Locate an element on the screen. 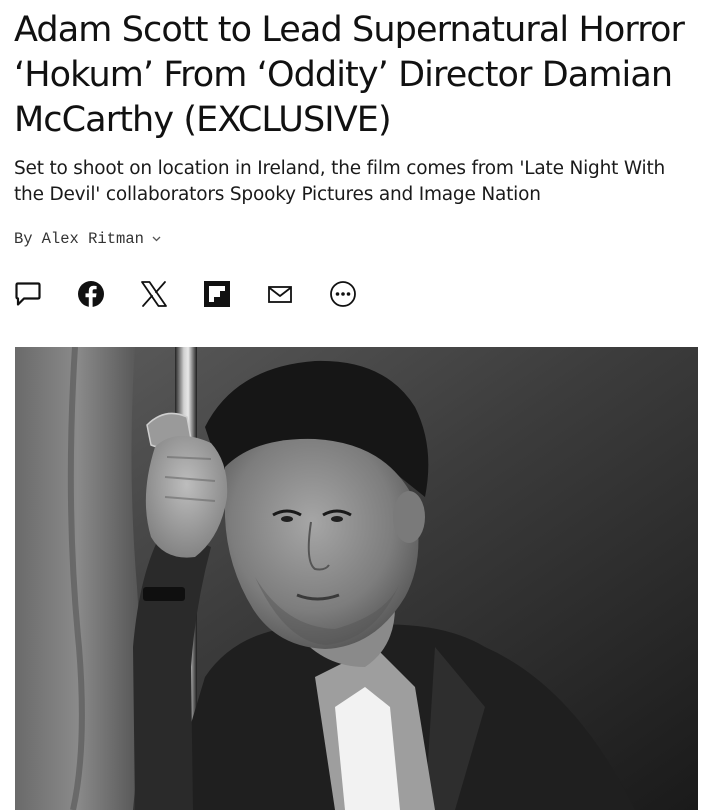  x-share-button is located at coordinates (154, 294).